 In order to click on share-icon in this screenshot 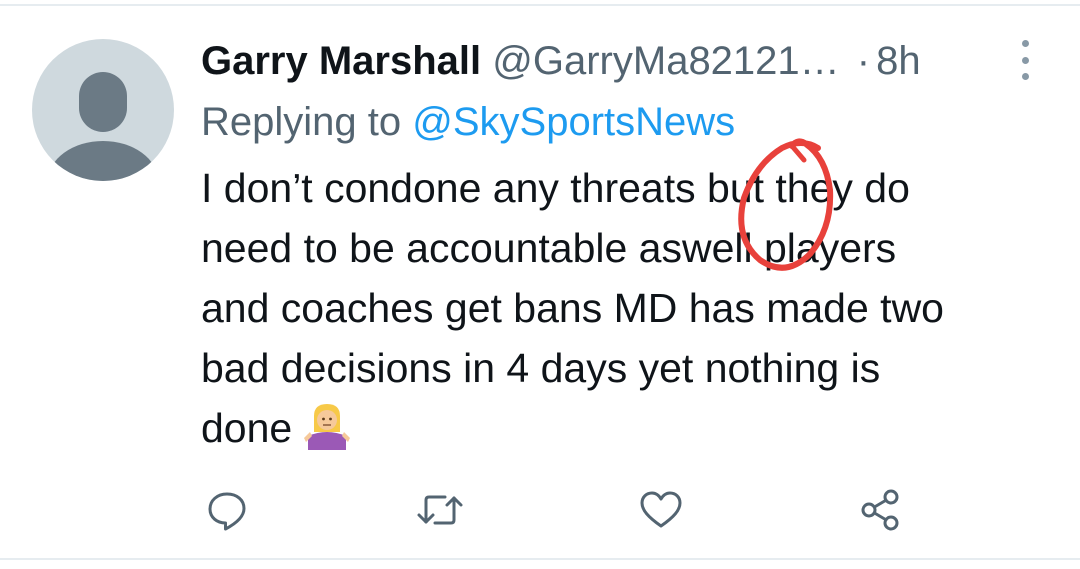, I will do `click(880, 510)`.